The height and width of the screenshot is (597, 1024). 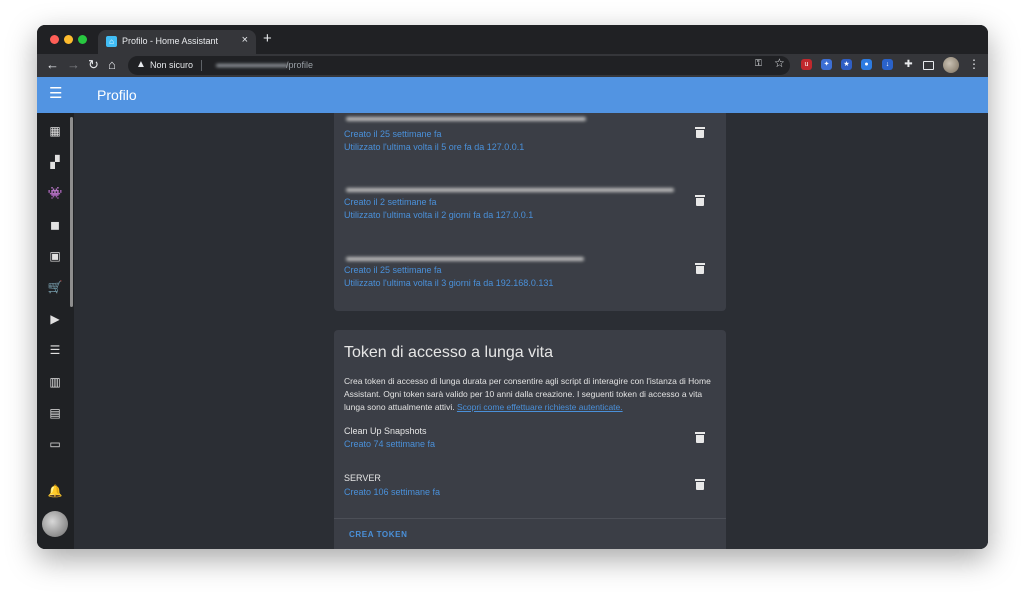 What do you see at coordinates (52, 65) in the screenshot?
I see `back-arrow-icon: ←` at bounding box center [52, 65].